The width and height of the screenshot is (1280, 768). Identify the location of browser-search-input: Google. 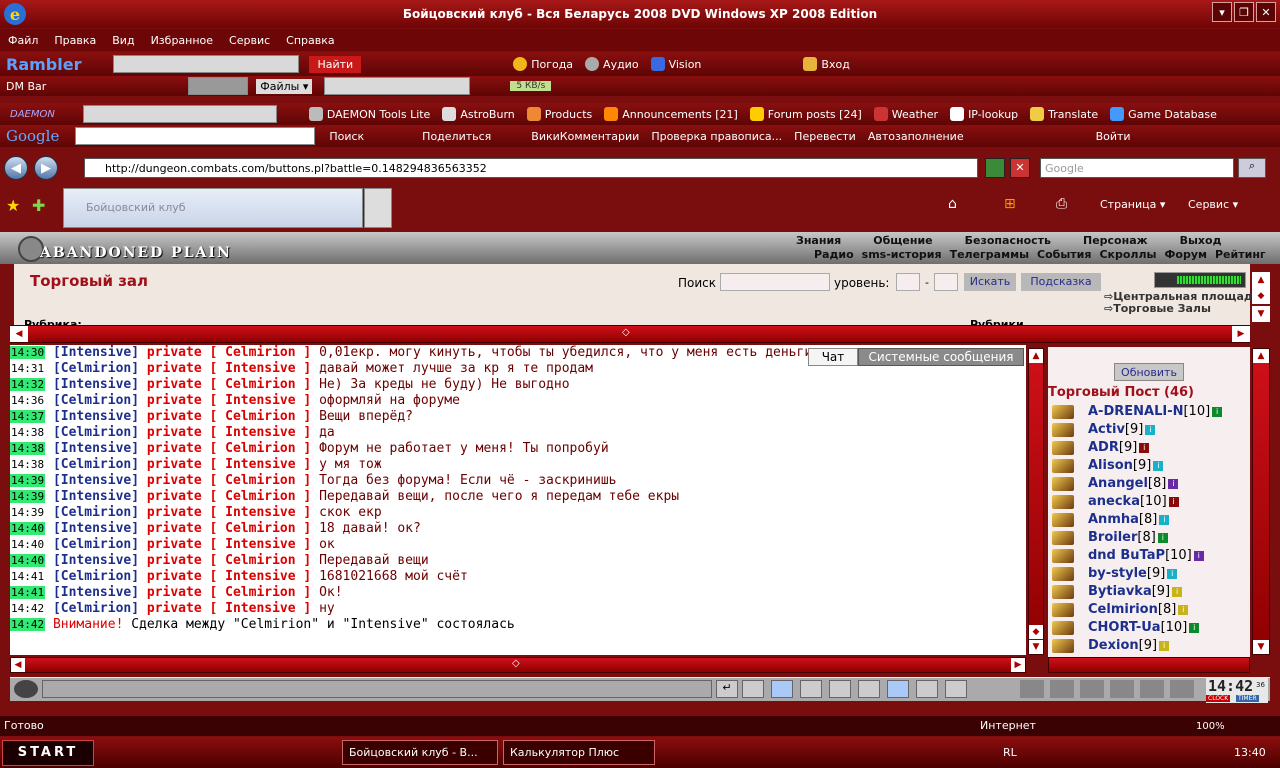
(1137, 168).